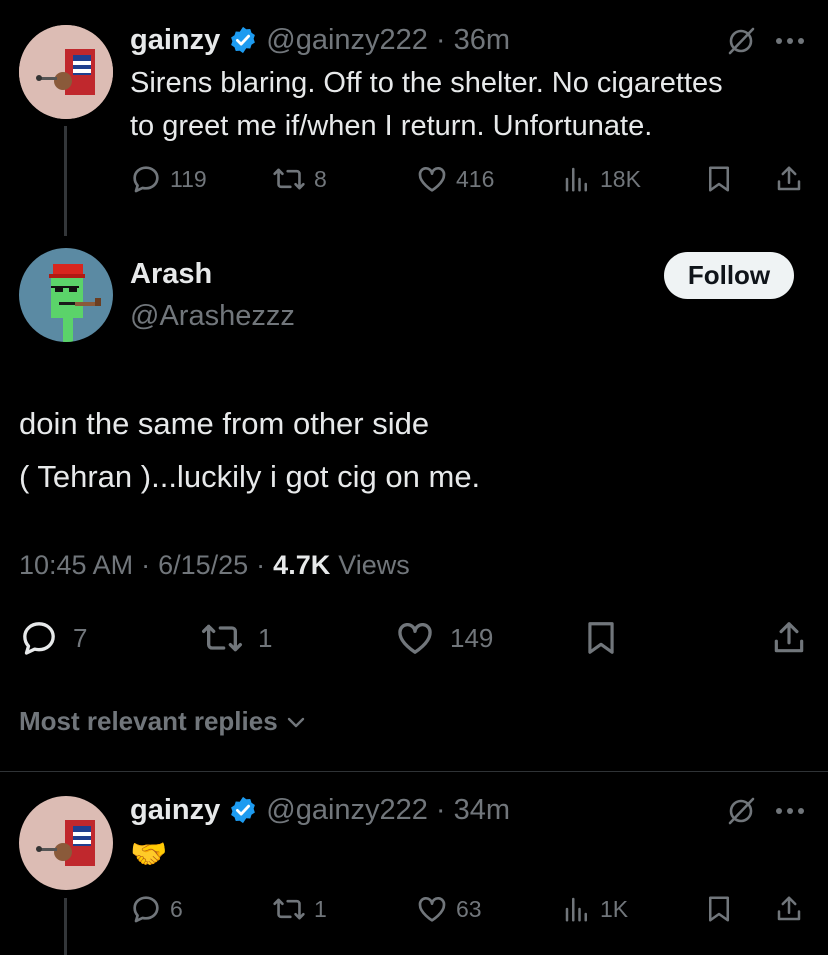 This screenshot has width=828, height=955. What do you see at coordinates (80, 637) in the screenshot?
I see `main-reply-count: 7` at bounding box center [80, 637].